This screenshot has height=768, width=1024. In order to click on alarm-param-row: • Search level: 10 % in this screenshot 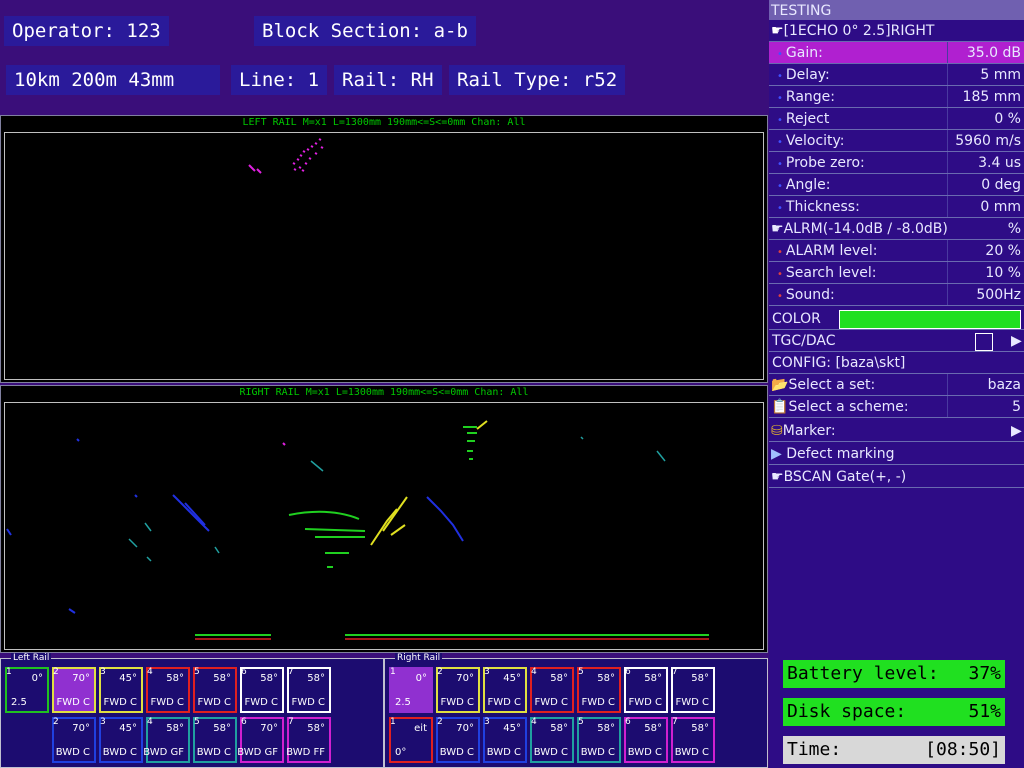, I will do `click(896, 273)`.